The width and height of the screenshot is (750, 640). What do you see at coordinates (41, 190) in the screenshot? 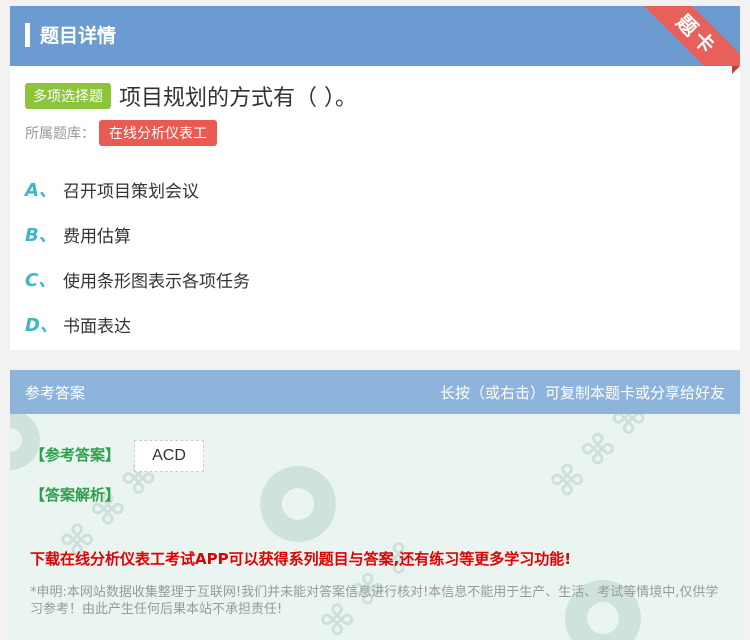
I see `option-letter: A、` at bounding box center [41, 190].